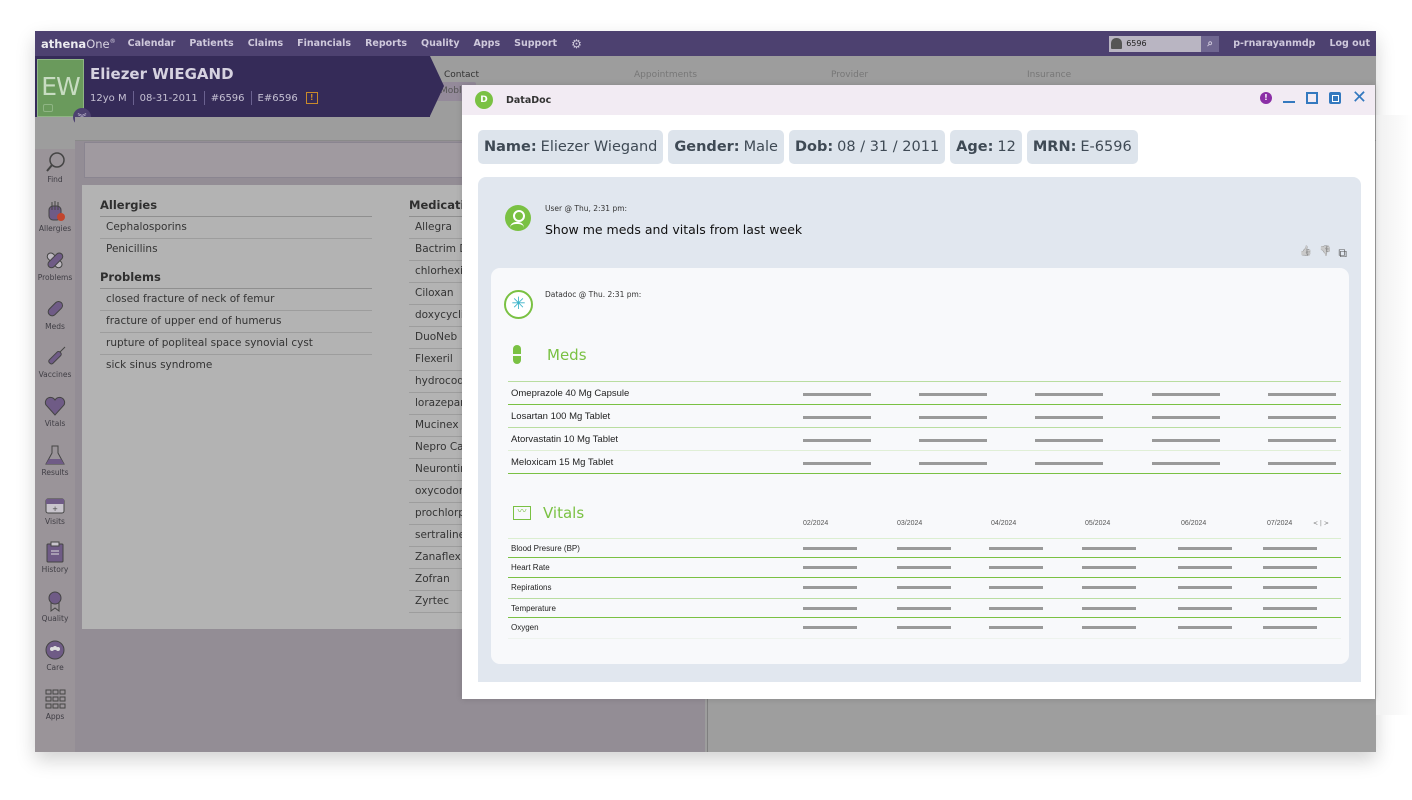 This screenshot has height=800, width=1412. I want to click on rail-item-history: History, so click(55, 557).